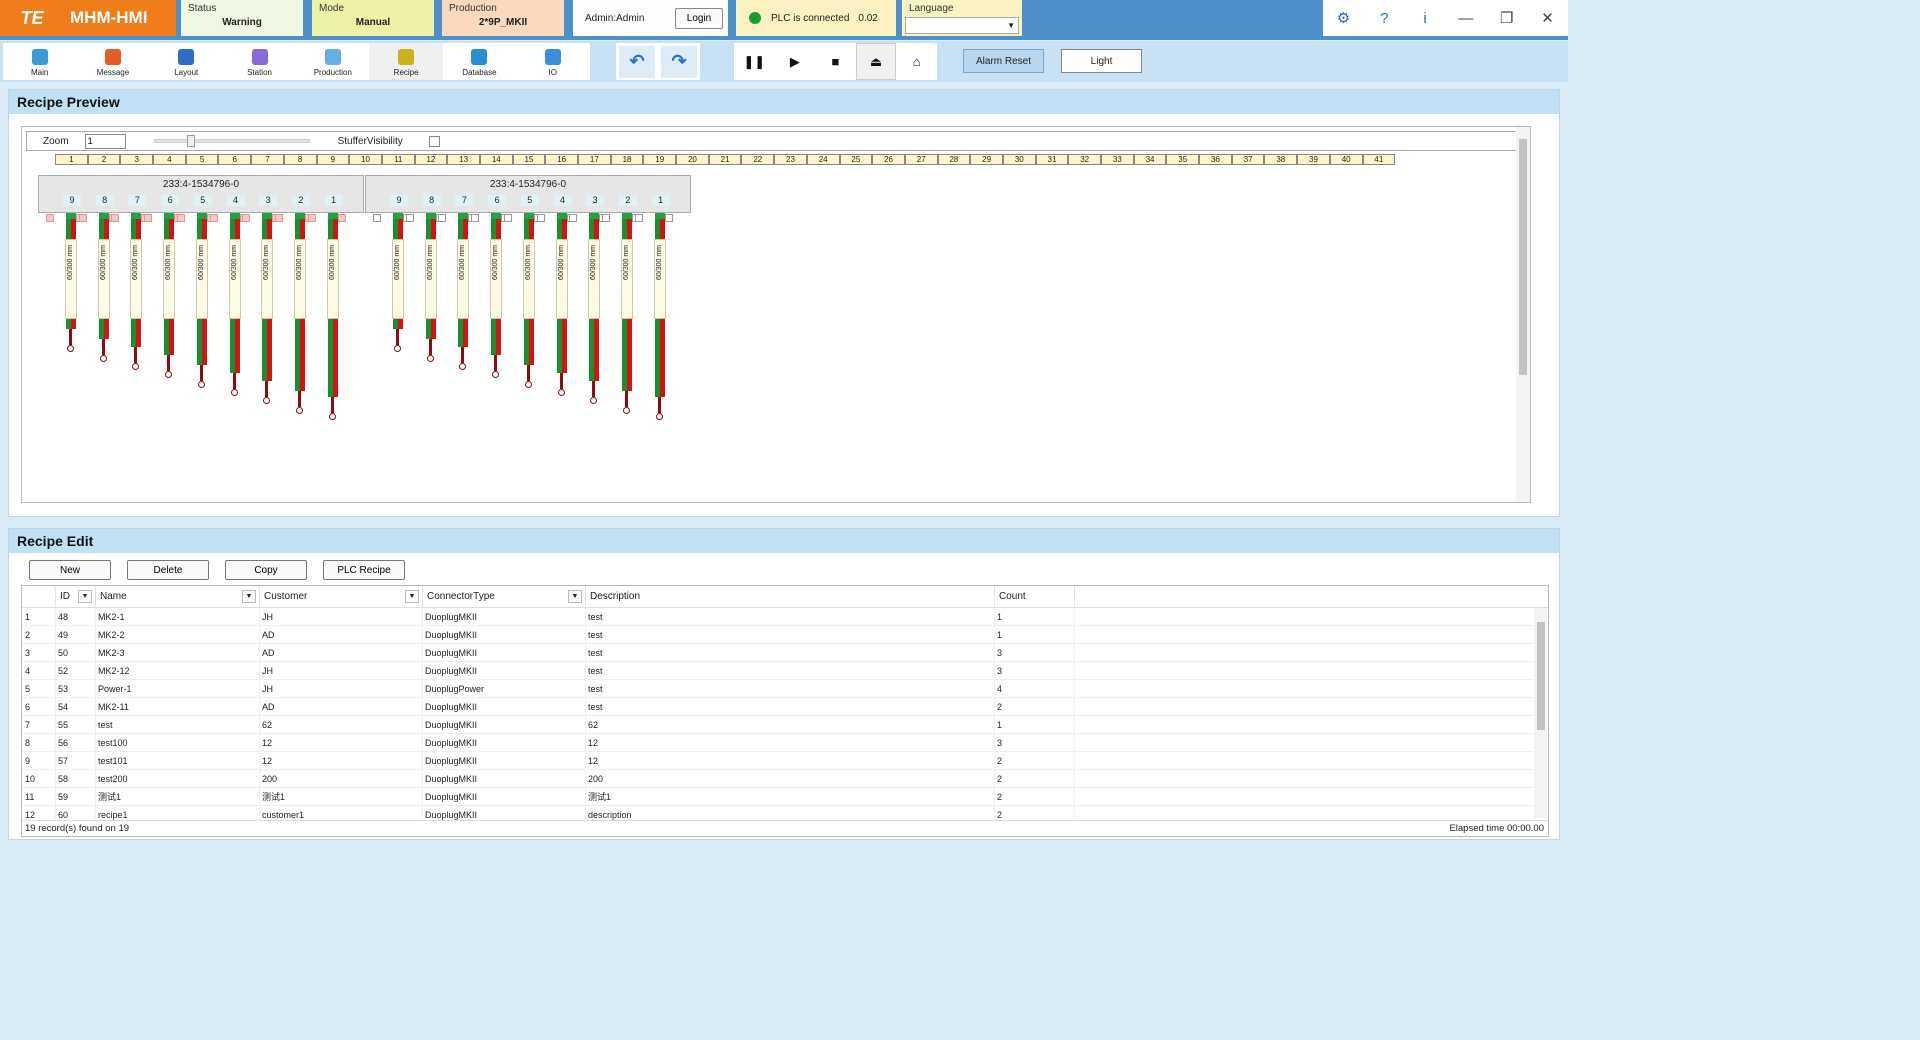 The image size is (1920, 1040). I want to click on position-cell: 29, so click(986, 159).